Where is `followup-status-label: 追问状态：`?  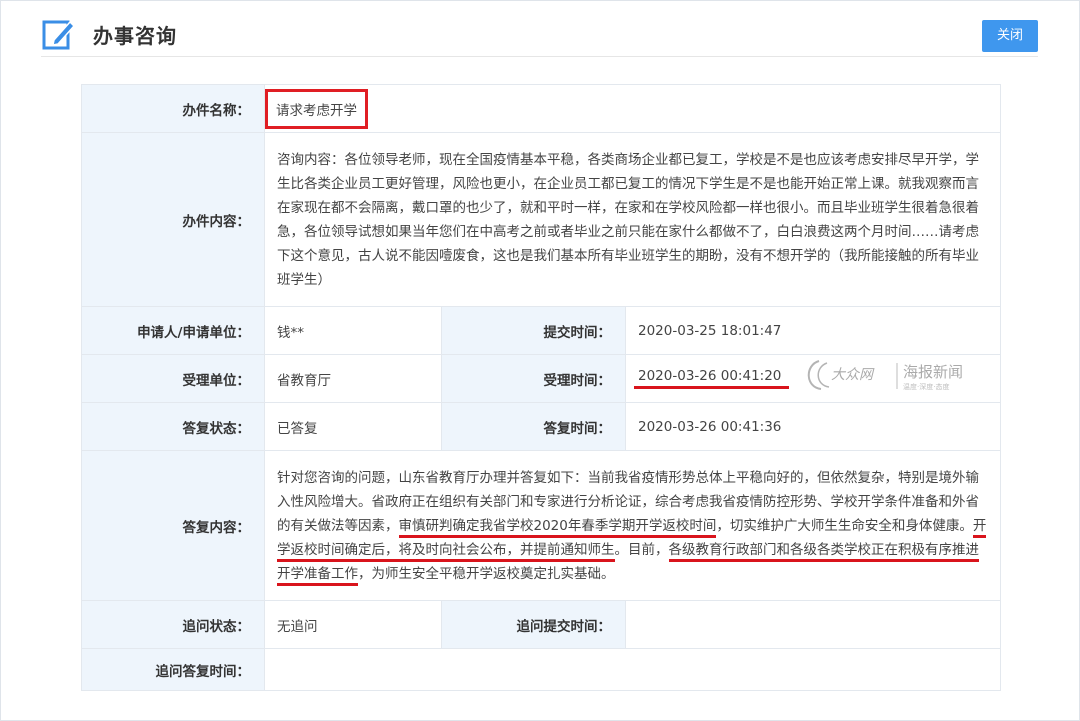 followup-status-label: 追问状态： is located at coordinates (173, 624).